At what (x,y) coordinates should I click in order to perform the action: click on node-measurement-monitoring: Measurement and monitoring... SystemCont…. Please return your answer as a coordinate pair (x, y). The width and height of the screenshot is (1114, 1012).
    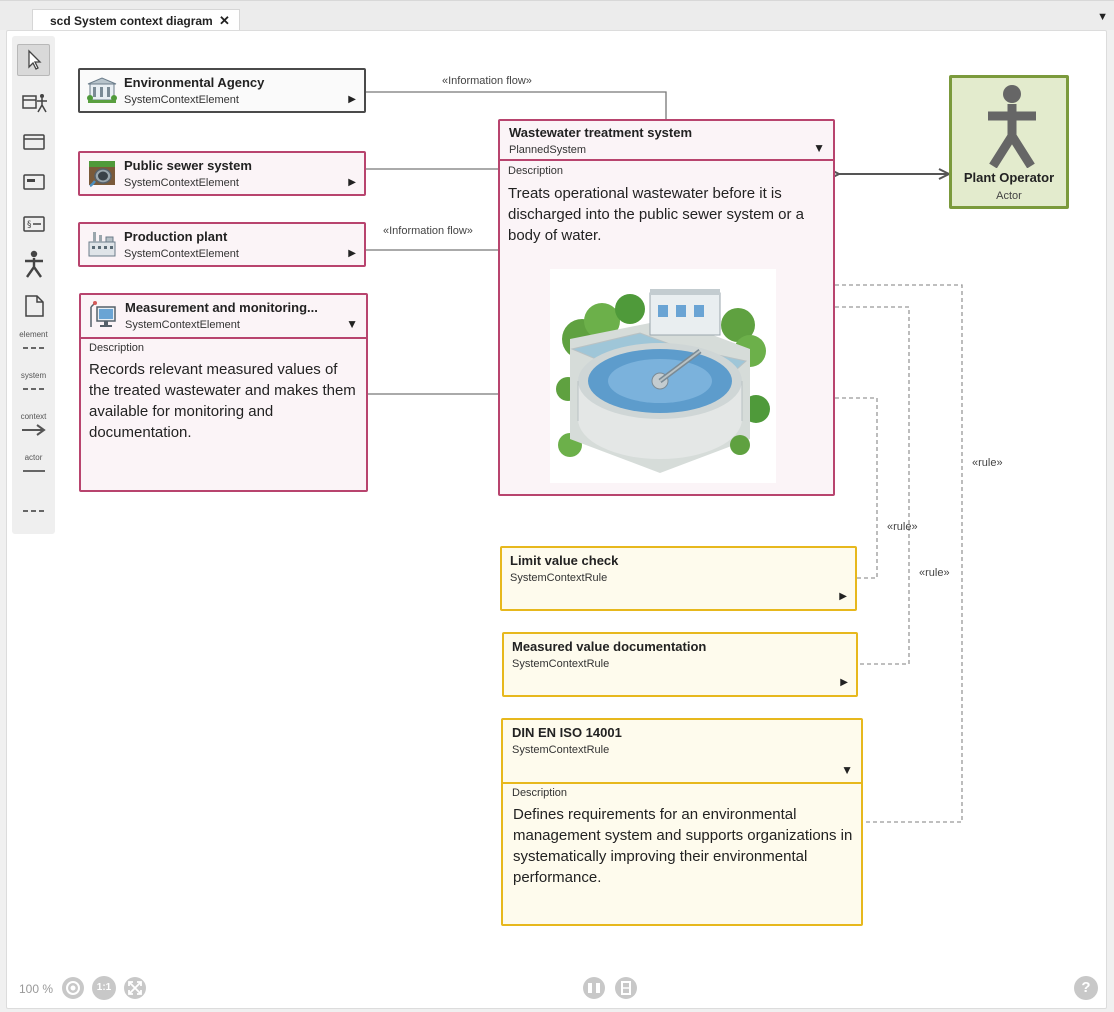
    Looking at the image, I should click on (223, 392).